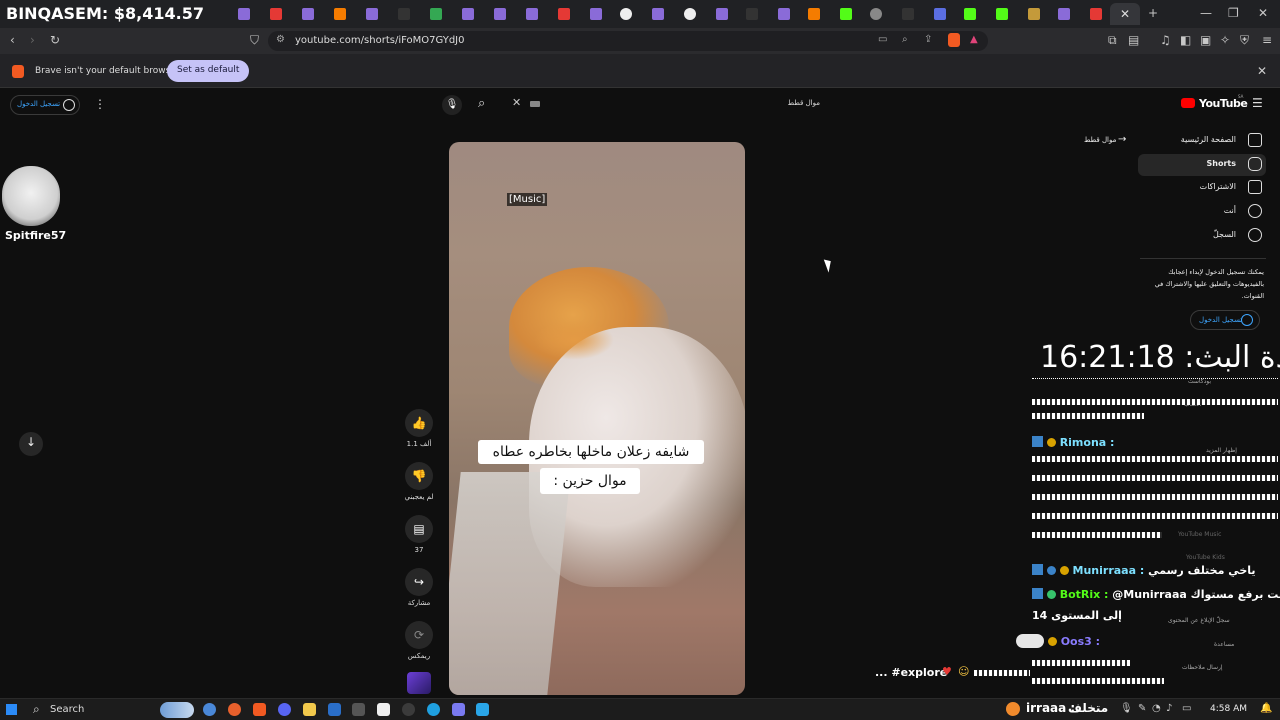 The image size is (1280, 720). What do you see at coordinates (1225, 40) in the screenshot?
I see `leo-icon: ✧` at bounding box center [1225, 40].